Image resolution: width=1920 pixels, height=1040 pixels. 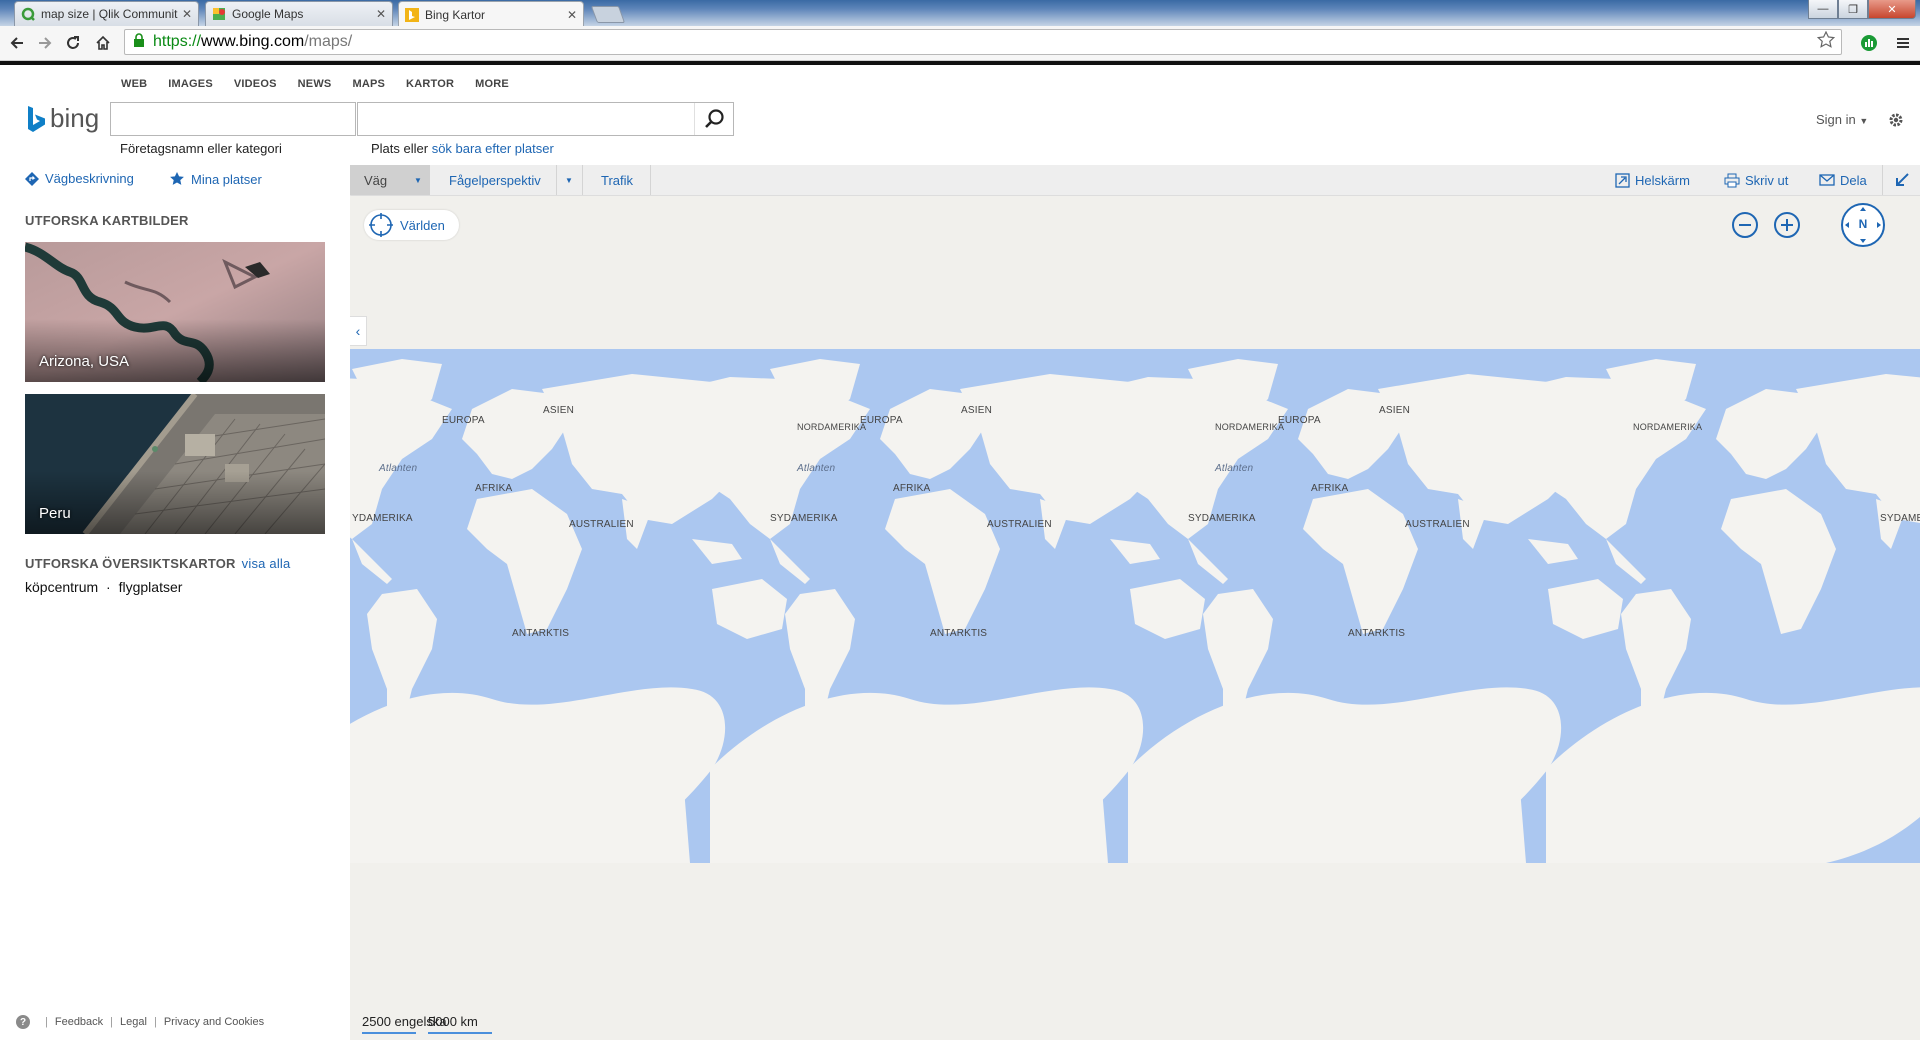 I want to click on world-view-button: Världen, so click(x=411, y=225).